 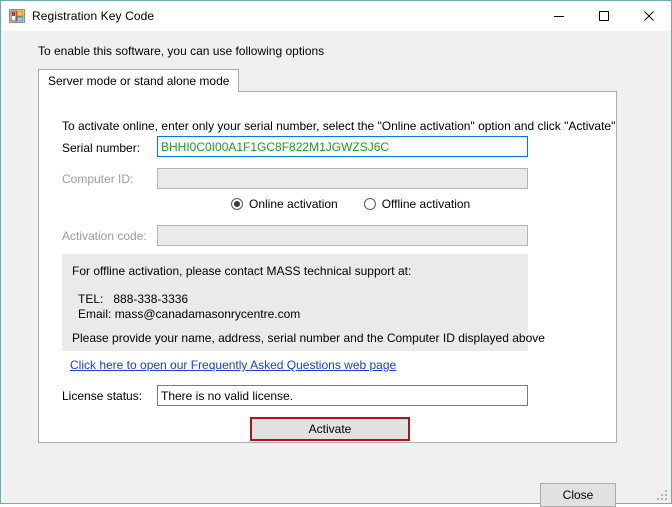 I want to click on offline-telephone: TEL: 888-338-3336, so click(x=133, y=299).